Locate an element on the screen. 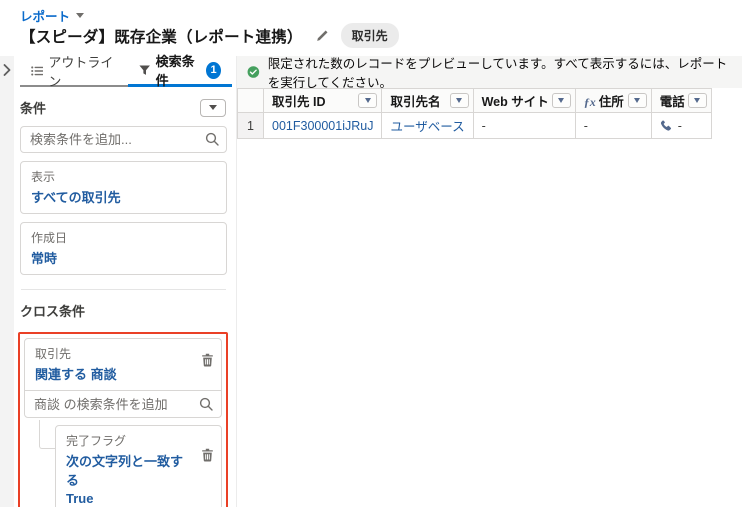 This screenshot has height=507, width=742. sub-filter-field: 完了フラグ is located at coordinates (96, 441).